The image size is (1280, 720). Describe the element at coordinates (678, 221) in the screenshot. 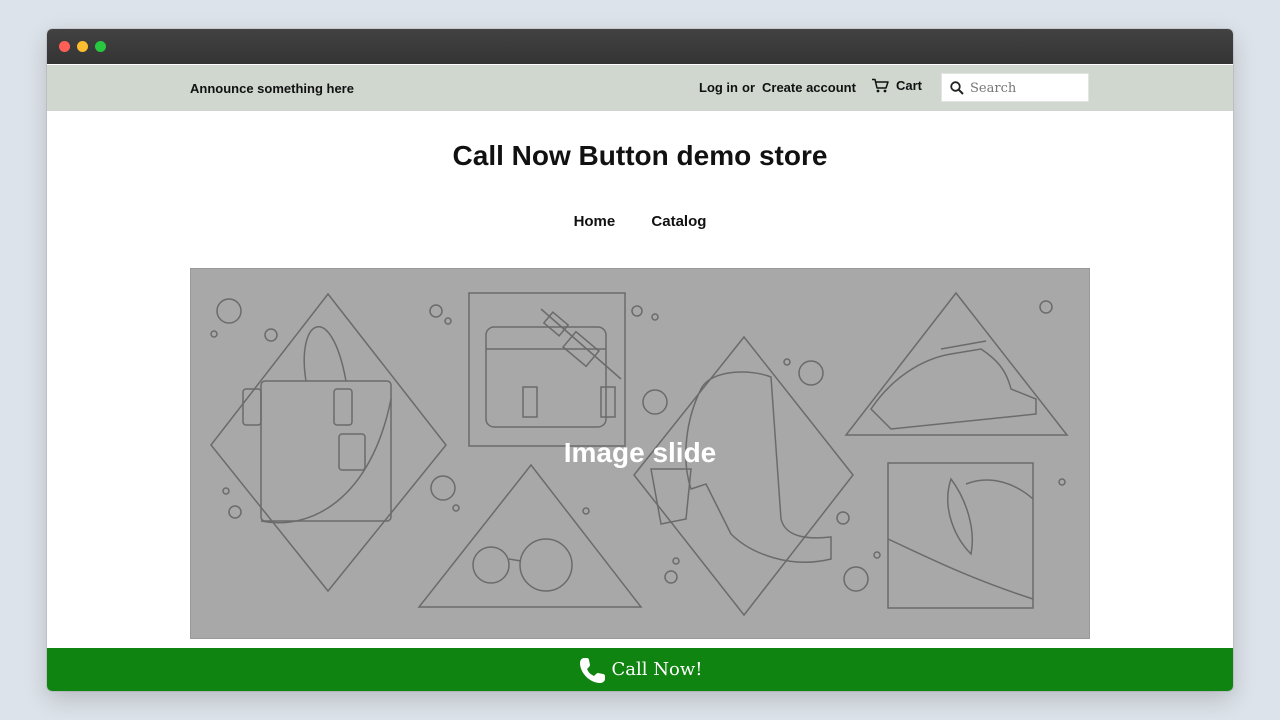

I see `nav-item-catalog: Catalog` at that location.